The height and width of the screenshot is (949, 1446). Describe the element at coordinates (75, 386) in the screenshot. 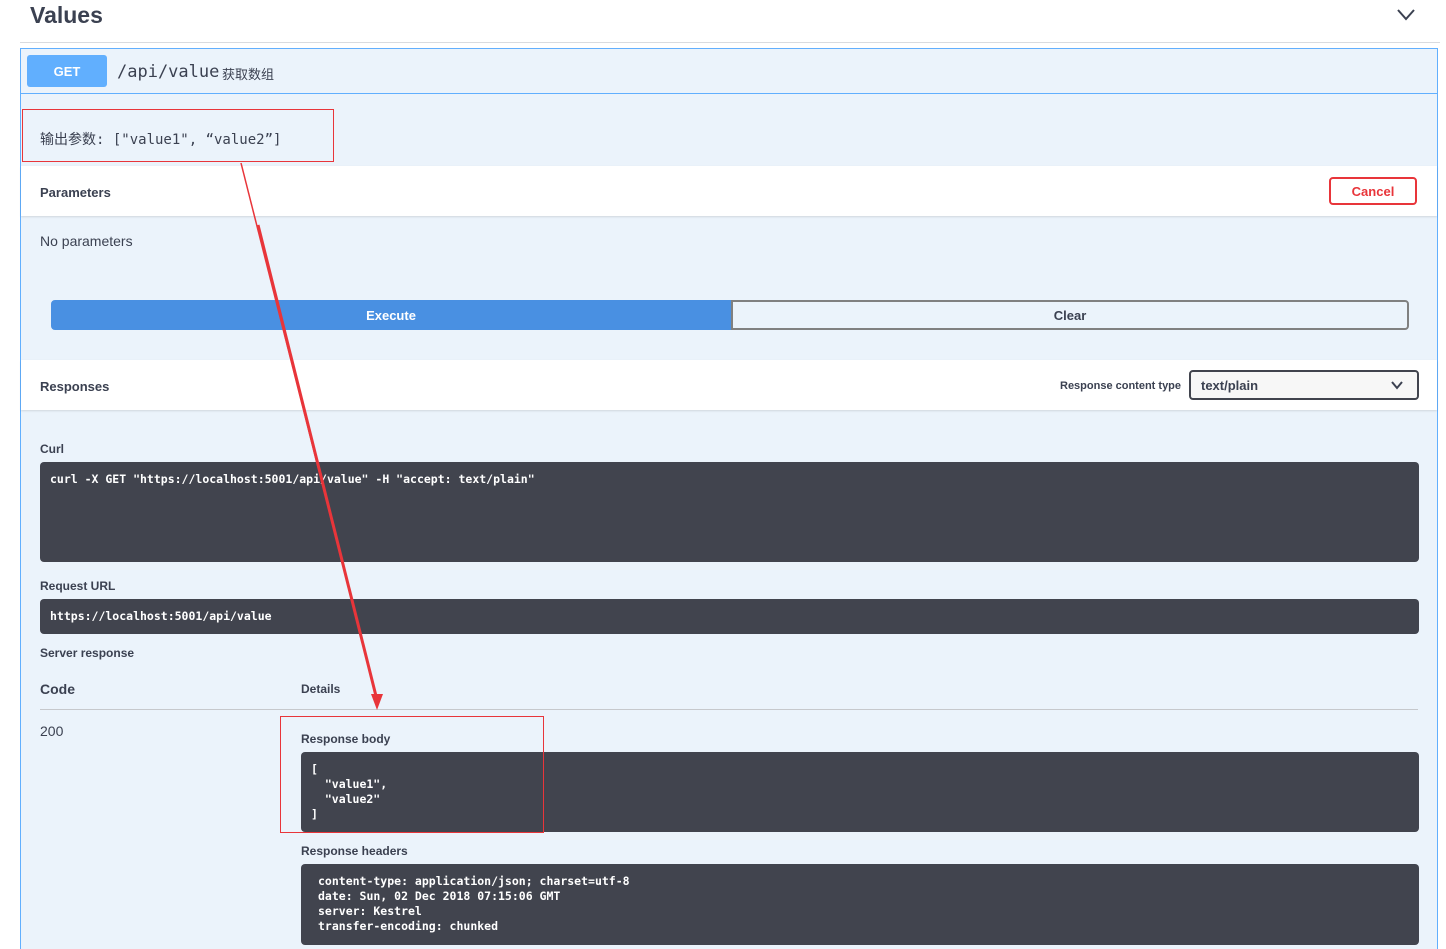

I see `responses-title: Responses` at that location.